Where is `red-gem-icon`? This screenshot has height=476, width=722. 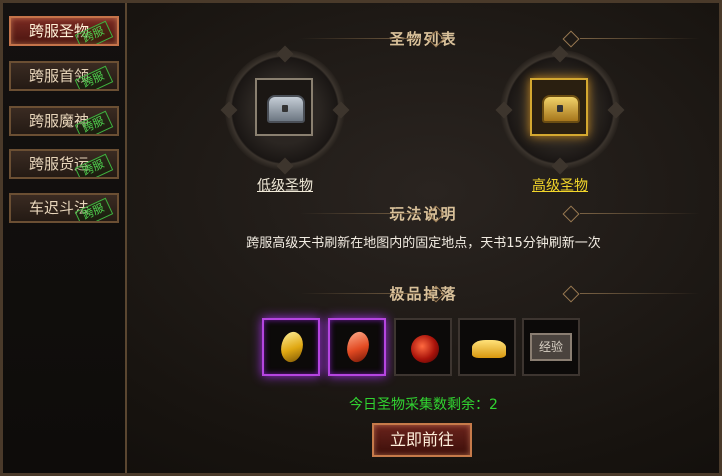 red-gem-icon is located at coordinates (358, 347).